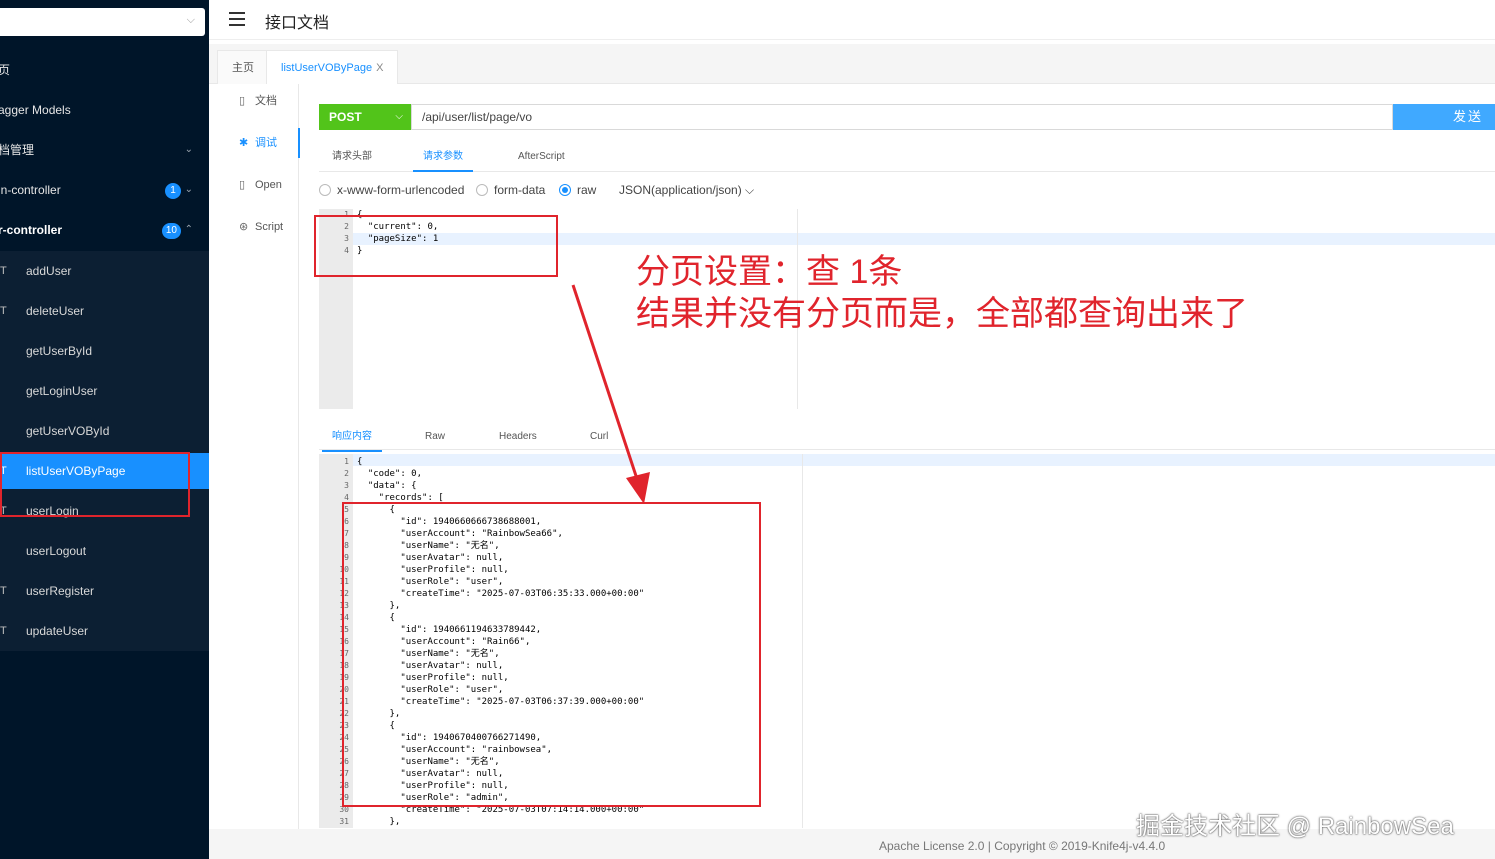 The image size is (1495, 859). Describe the element at coordinates (327, 68) in the screenshot. I see `tab-label: listUserVOByPage` at that location.